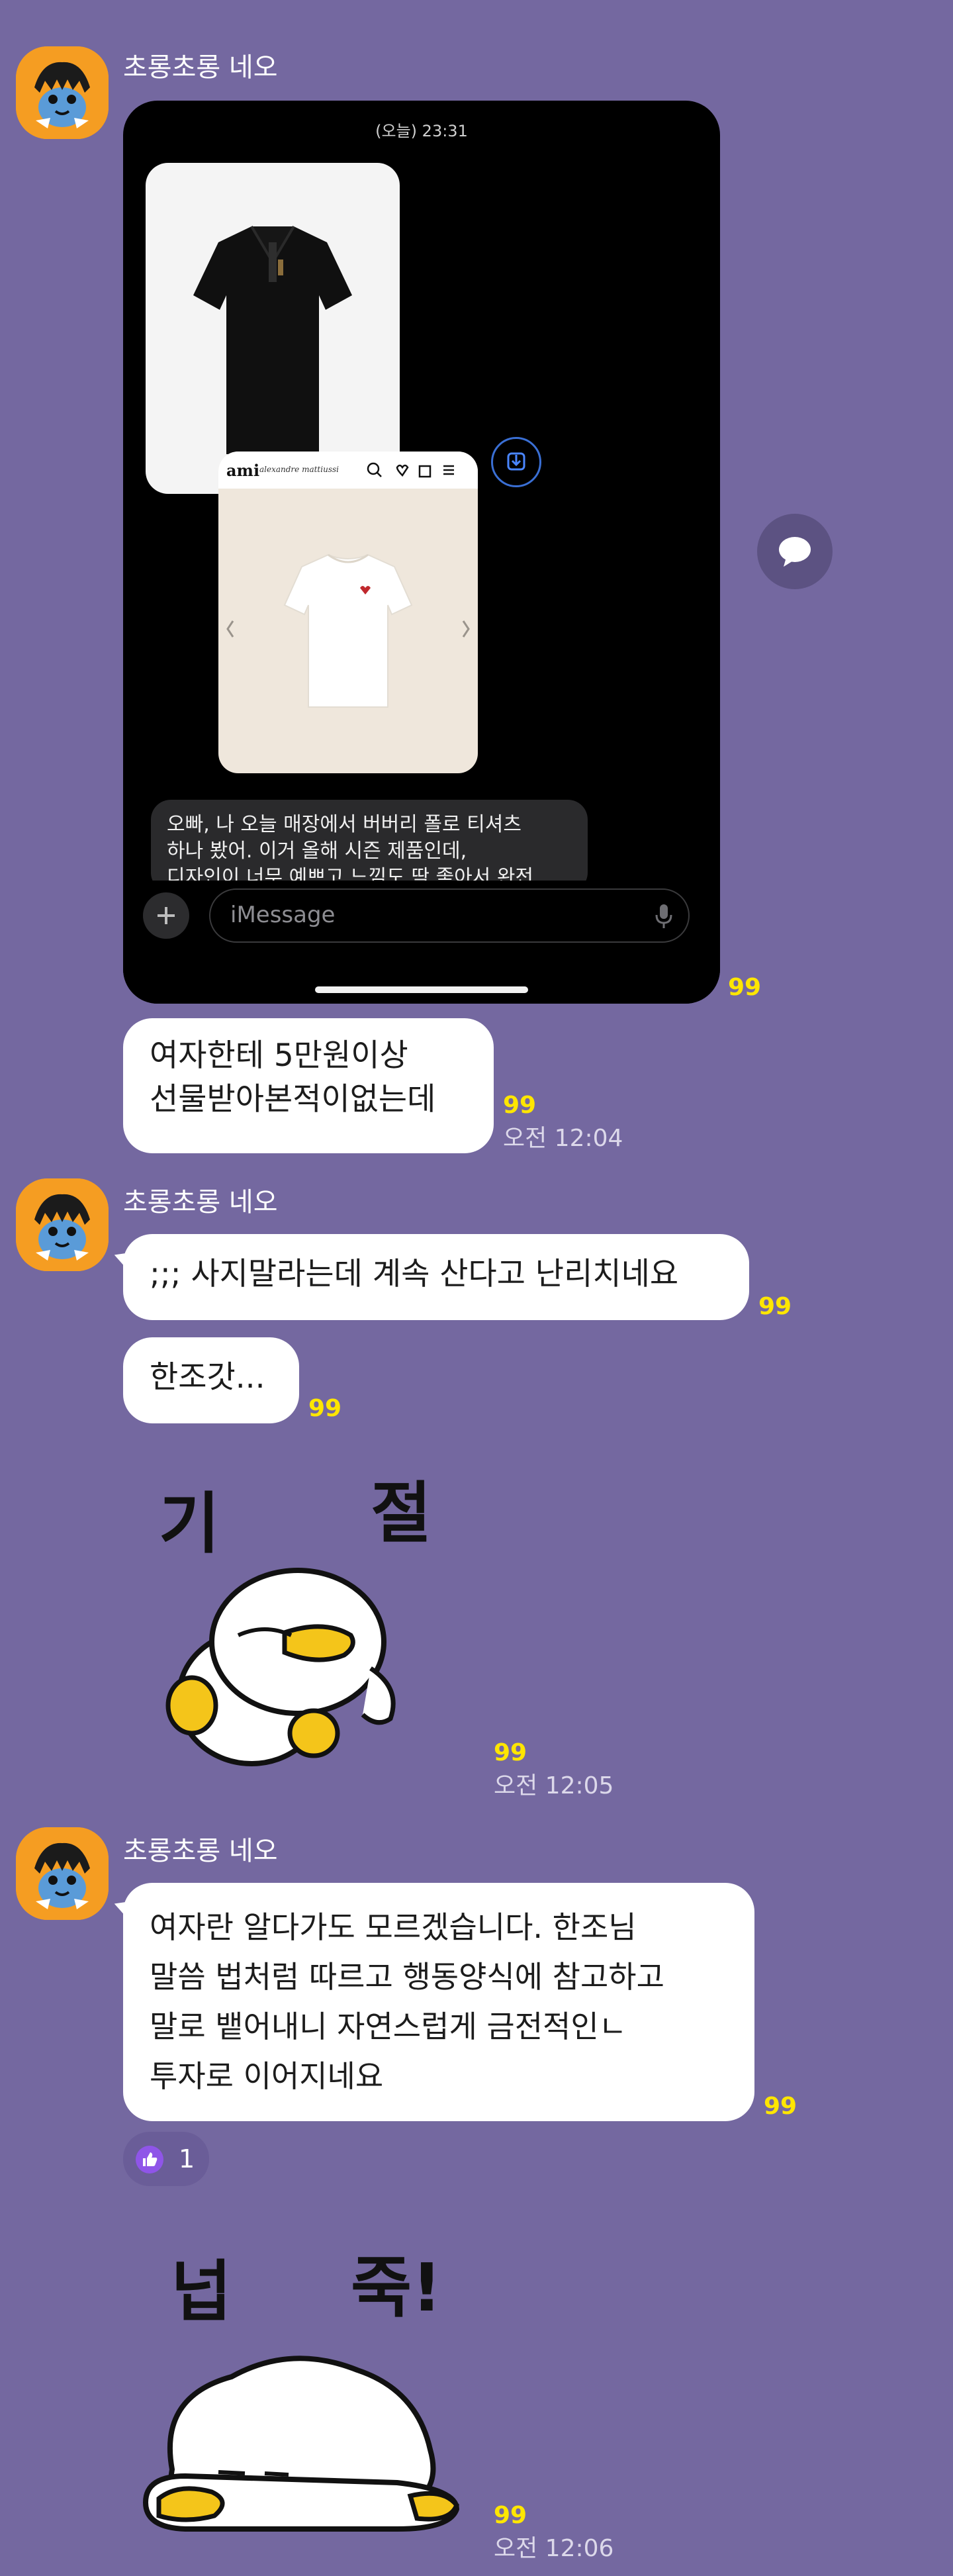  Describe the element at coordinates (317, 851) in the screenshot. I see `preview-line-2: 하나 봤어. 이거 올해 시즌 제품인데,` at that location.